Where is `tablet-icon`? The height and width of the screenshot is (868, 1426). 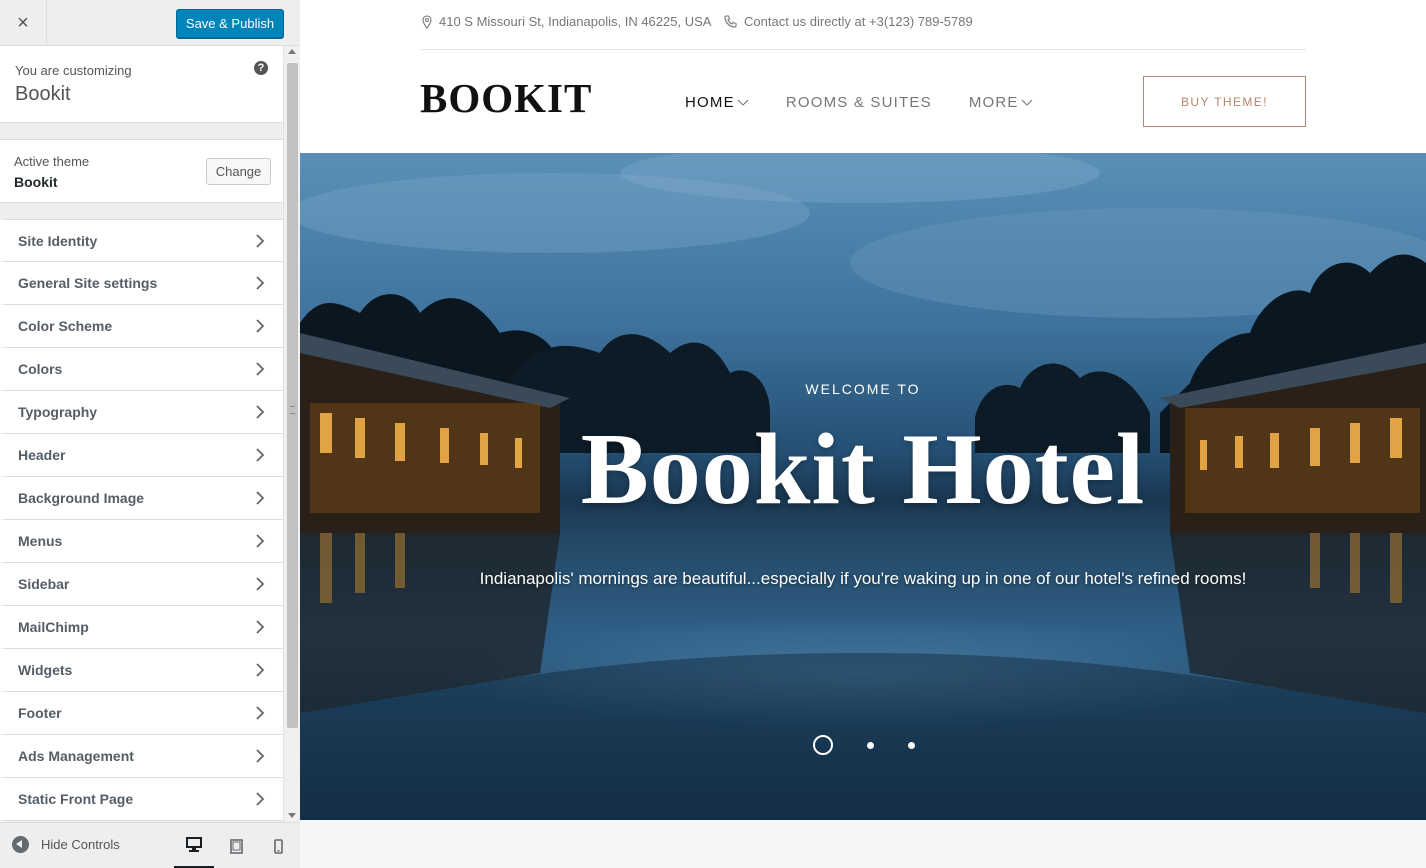
tablet-icon is located at coordinates (236, 846).